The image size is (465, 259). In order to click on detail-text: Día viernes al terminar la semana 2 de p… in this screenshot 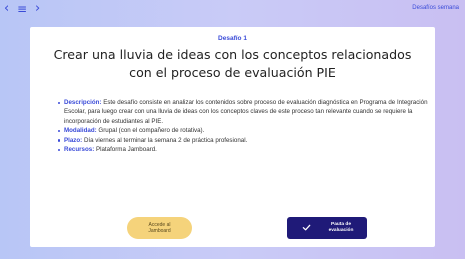, I will do `click(165, 140)`.